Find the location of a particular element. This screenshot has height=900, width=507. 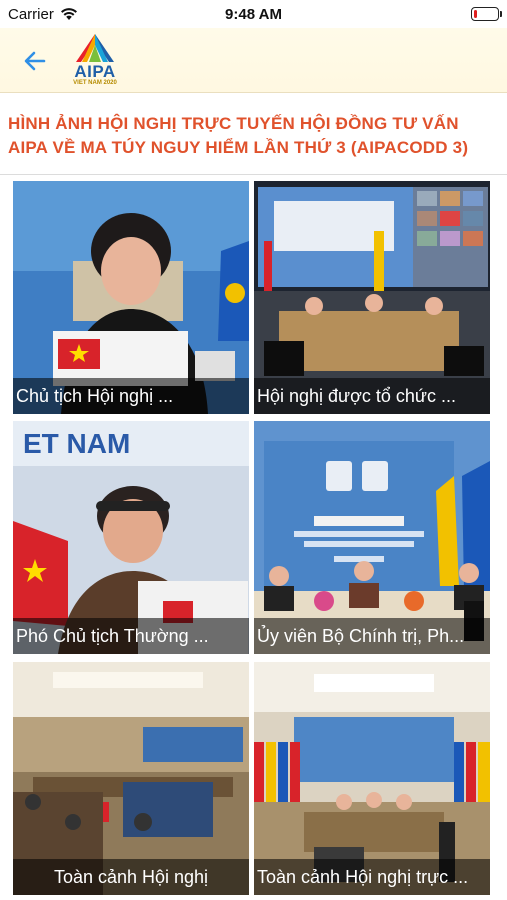

aipa-logo: AIPA VIET NAM 2020 is located at coordinates (95, 60).